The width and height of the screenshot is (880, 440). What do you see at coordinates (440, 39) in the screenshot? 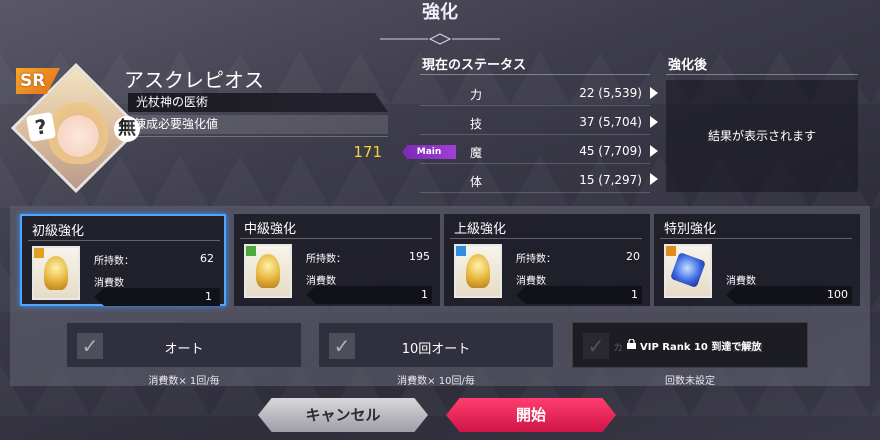
I see `title-ornament` at bounding box center [440, 39].